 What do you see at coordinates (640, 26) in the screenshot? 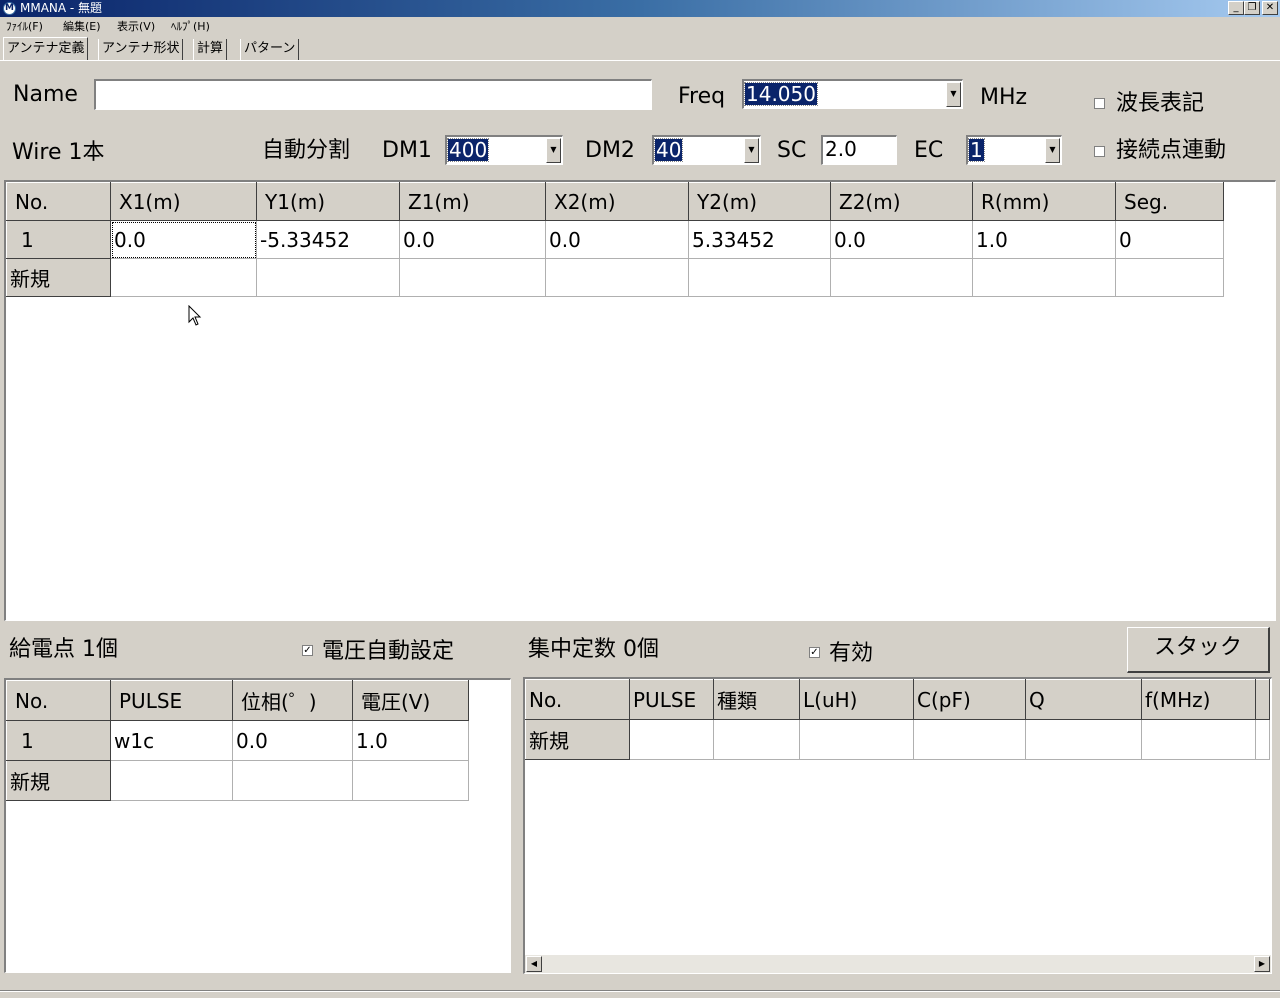
I see `menu-bar: ﾌｧｲﾙ(F) 編集(E) 表示(V) ﾍﾙﾌﾟ(H)` at bounding box center [640, 26].